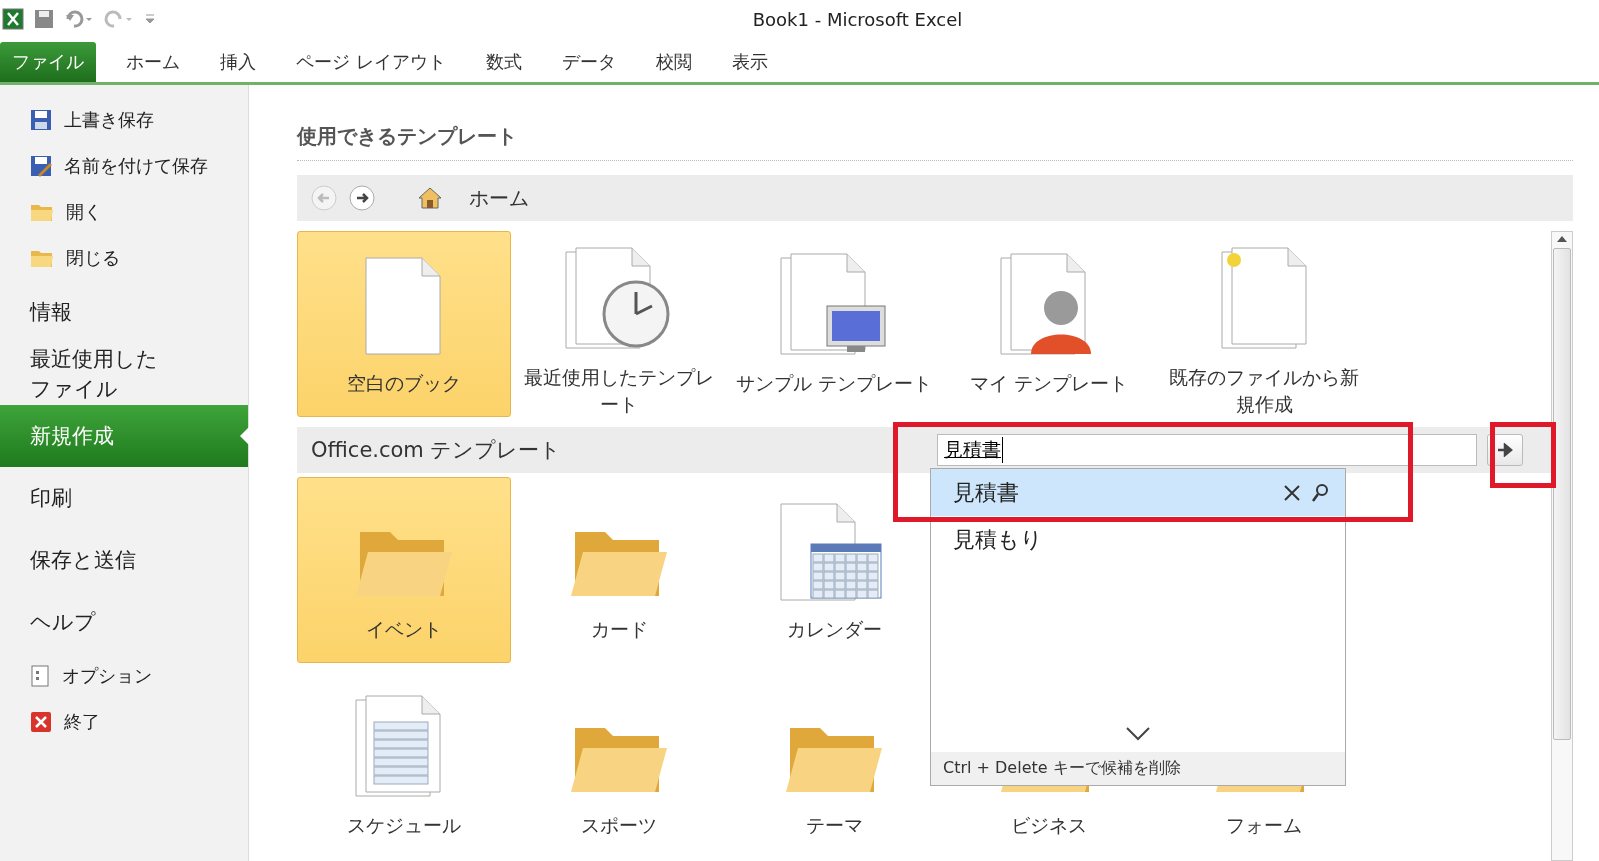 The image size is (1599, 861). I want to click on search-field: 見積書, so click(1207, 450).